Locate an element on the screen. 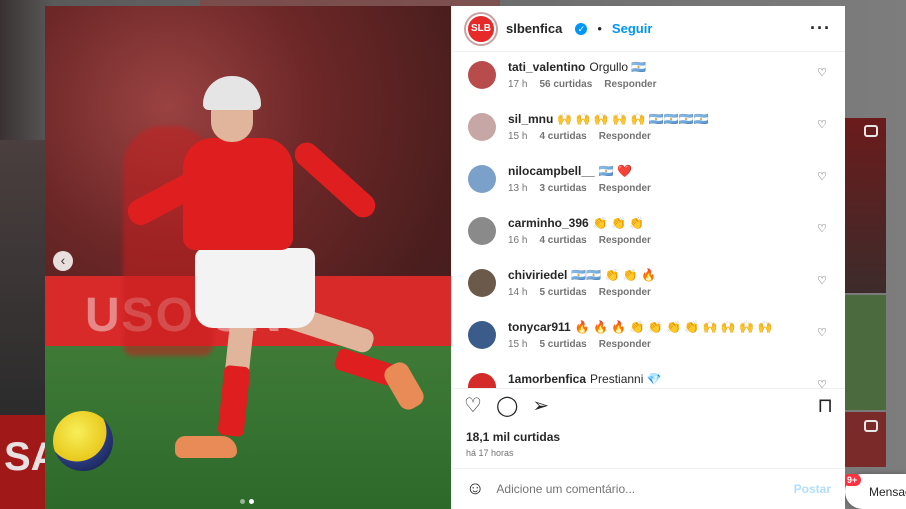 This screenshot has width=906, height=509. comment-username: chiviriedel is located at coordinates (537, 275).